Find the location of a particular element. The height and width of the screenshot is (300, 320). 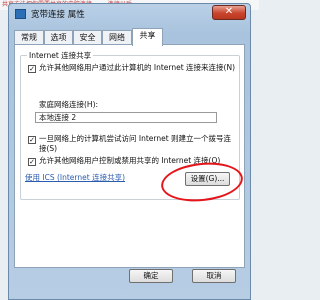

allow-share-checkbox: ✓ is located at coordinates (32, 69).